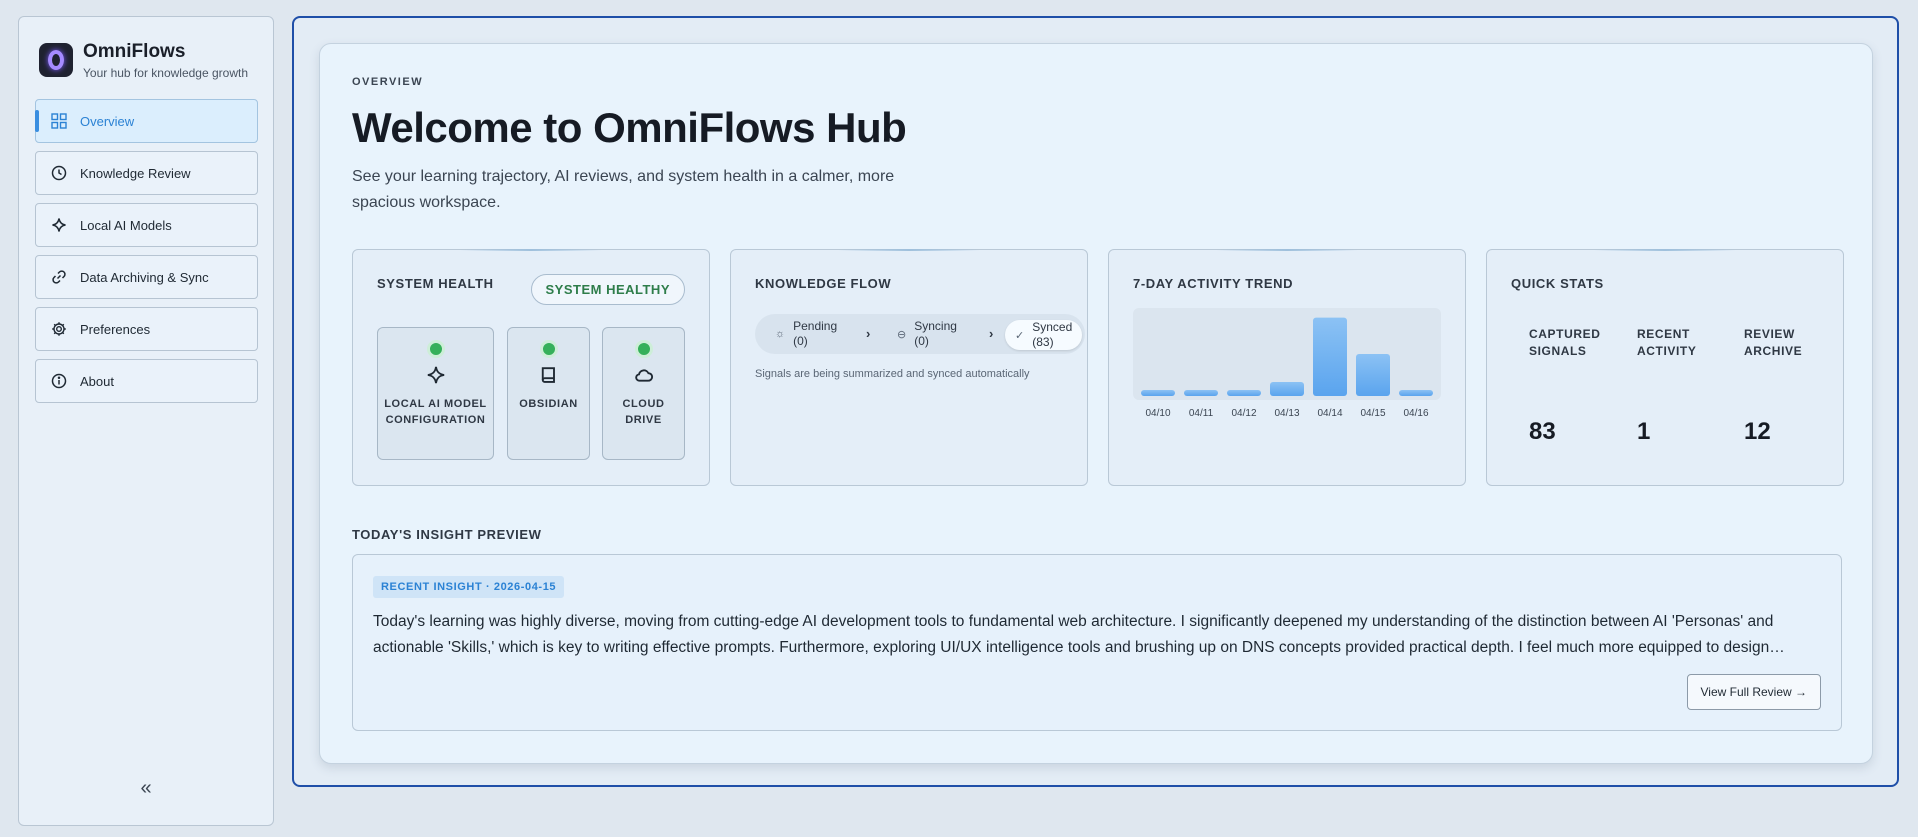 Image resolution: width=1918 pixels, height=837 pixels. What do you see at coordinates (1052, 327) in the screenshot?
I see `step-label: Synced` at bounding box center [1052, 327].